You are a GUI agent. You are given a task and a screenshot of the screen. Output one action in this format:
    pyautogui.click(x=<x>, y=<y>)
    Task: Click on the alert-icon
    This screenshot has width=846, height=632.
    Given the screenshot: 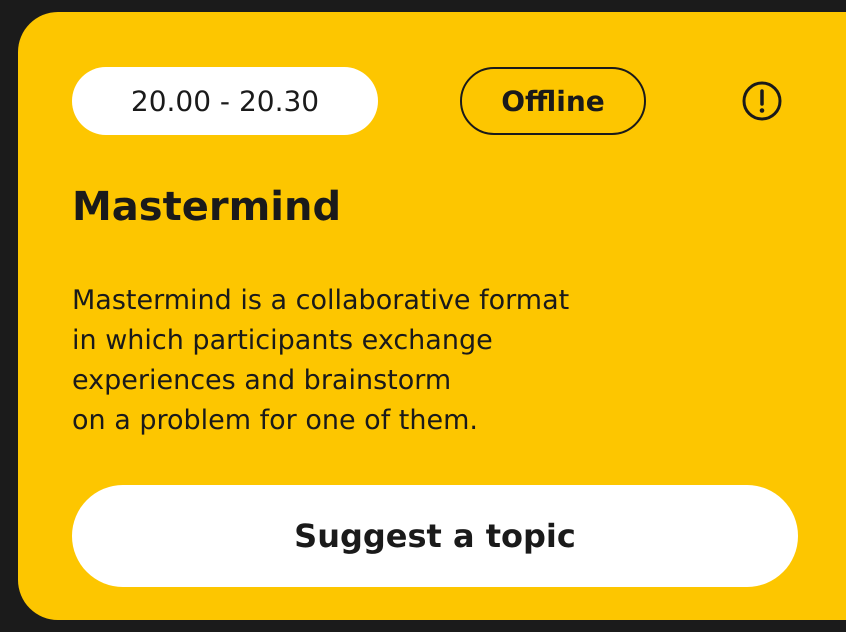 What is the action you would take?
    pyautogui.click(x=762, y=101)
    